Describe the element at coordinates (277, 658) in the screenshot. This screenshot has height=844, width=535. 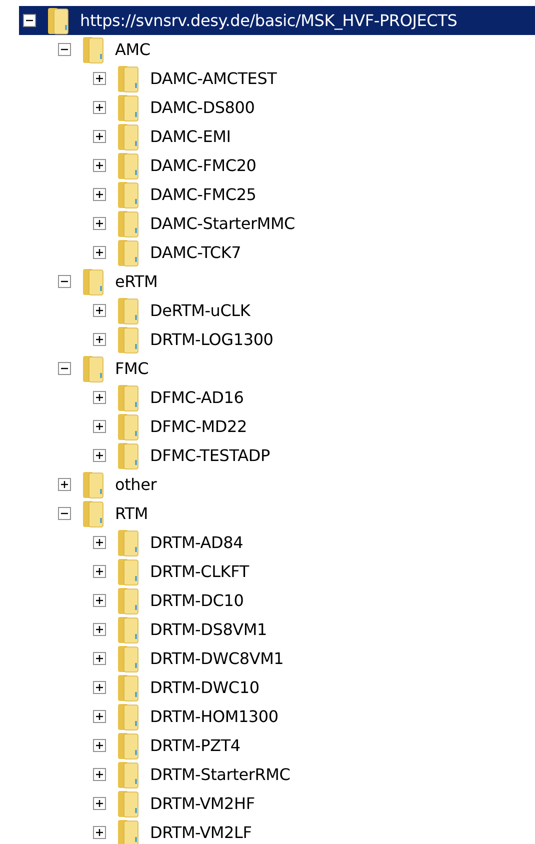
I see `tree-item: DRTM-DWC8VM1` at that location.